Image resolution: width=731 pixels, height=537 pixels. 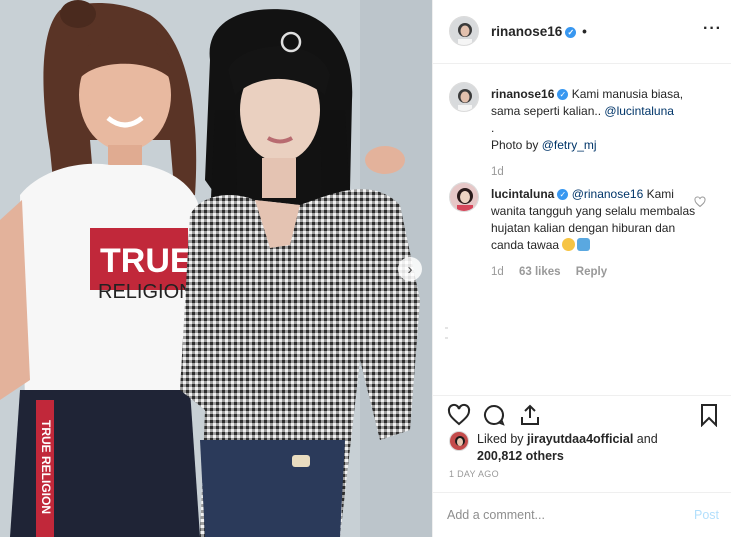 I want to click on bookmark-icon, so click(x=709, y=415).